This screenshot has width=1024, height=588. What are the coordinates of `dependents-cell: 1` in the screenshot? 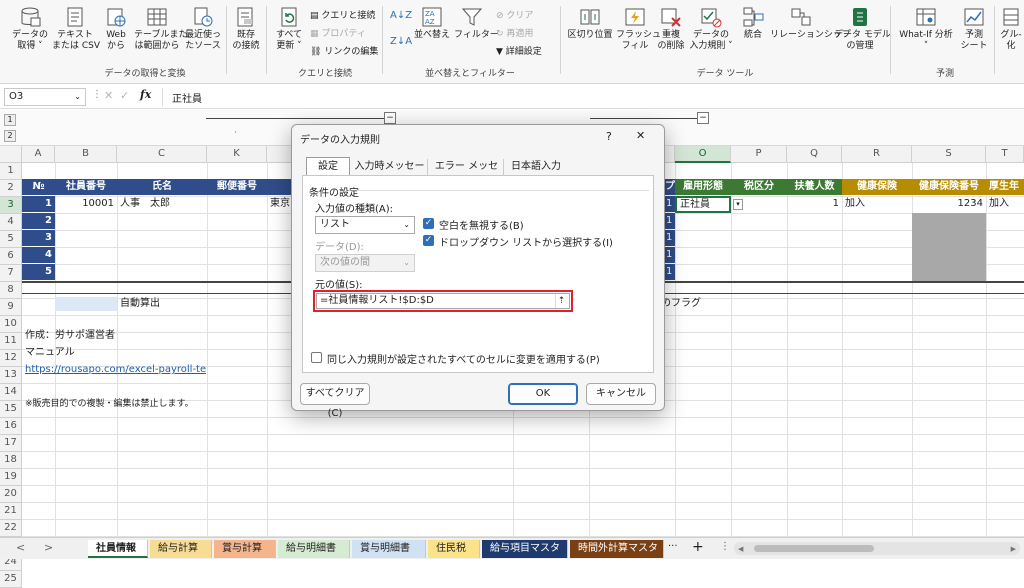 It's located at (814, 204).